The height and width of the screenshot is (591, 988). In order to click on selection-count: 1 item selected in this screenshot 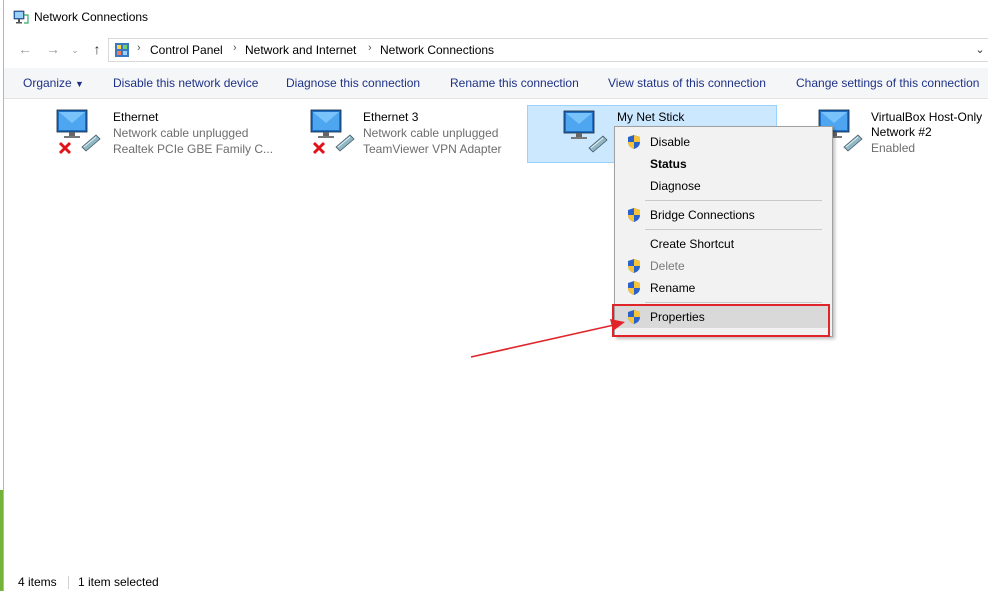, I will do `click(118, 582)`.